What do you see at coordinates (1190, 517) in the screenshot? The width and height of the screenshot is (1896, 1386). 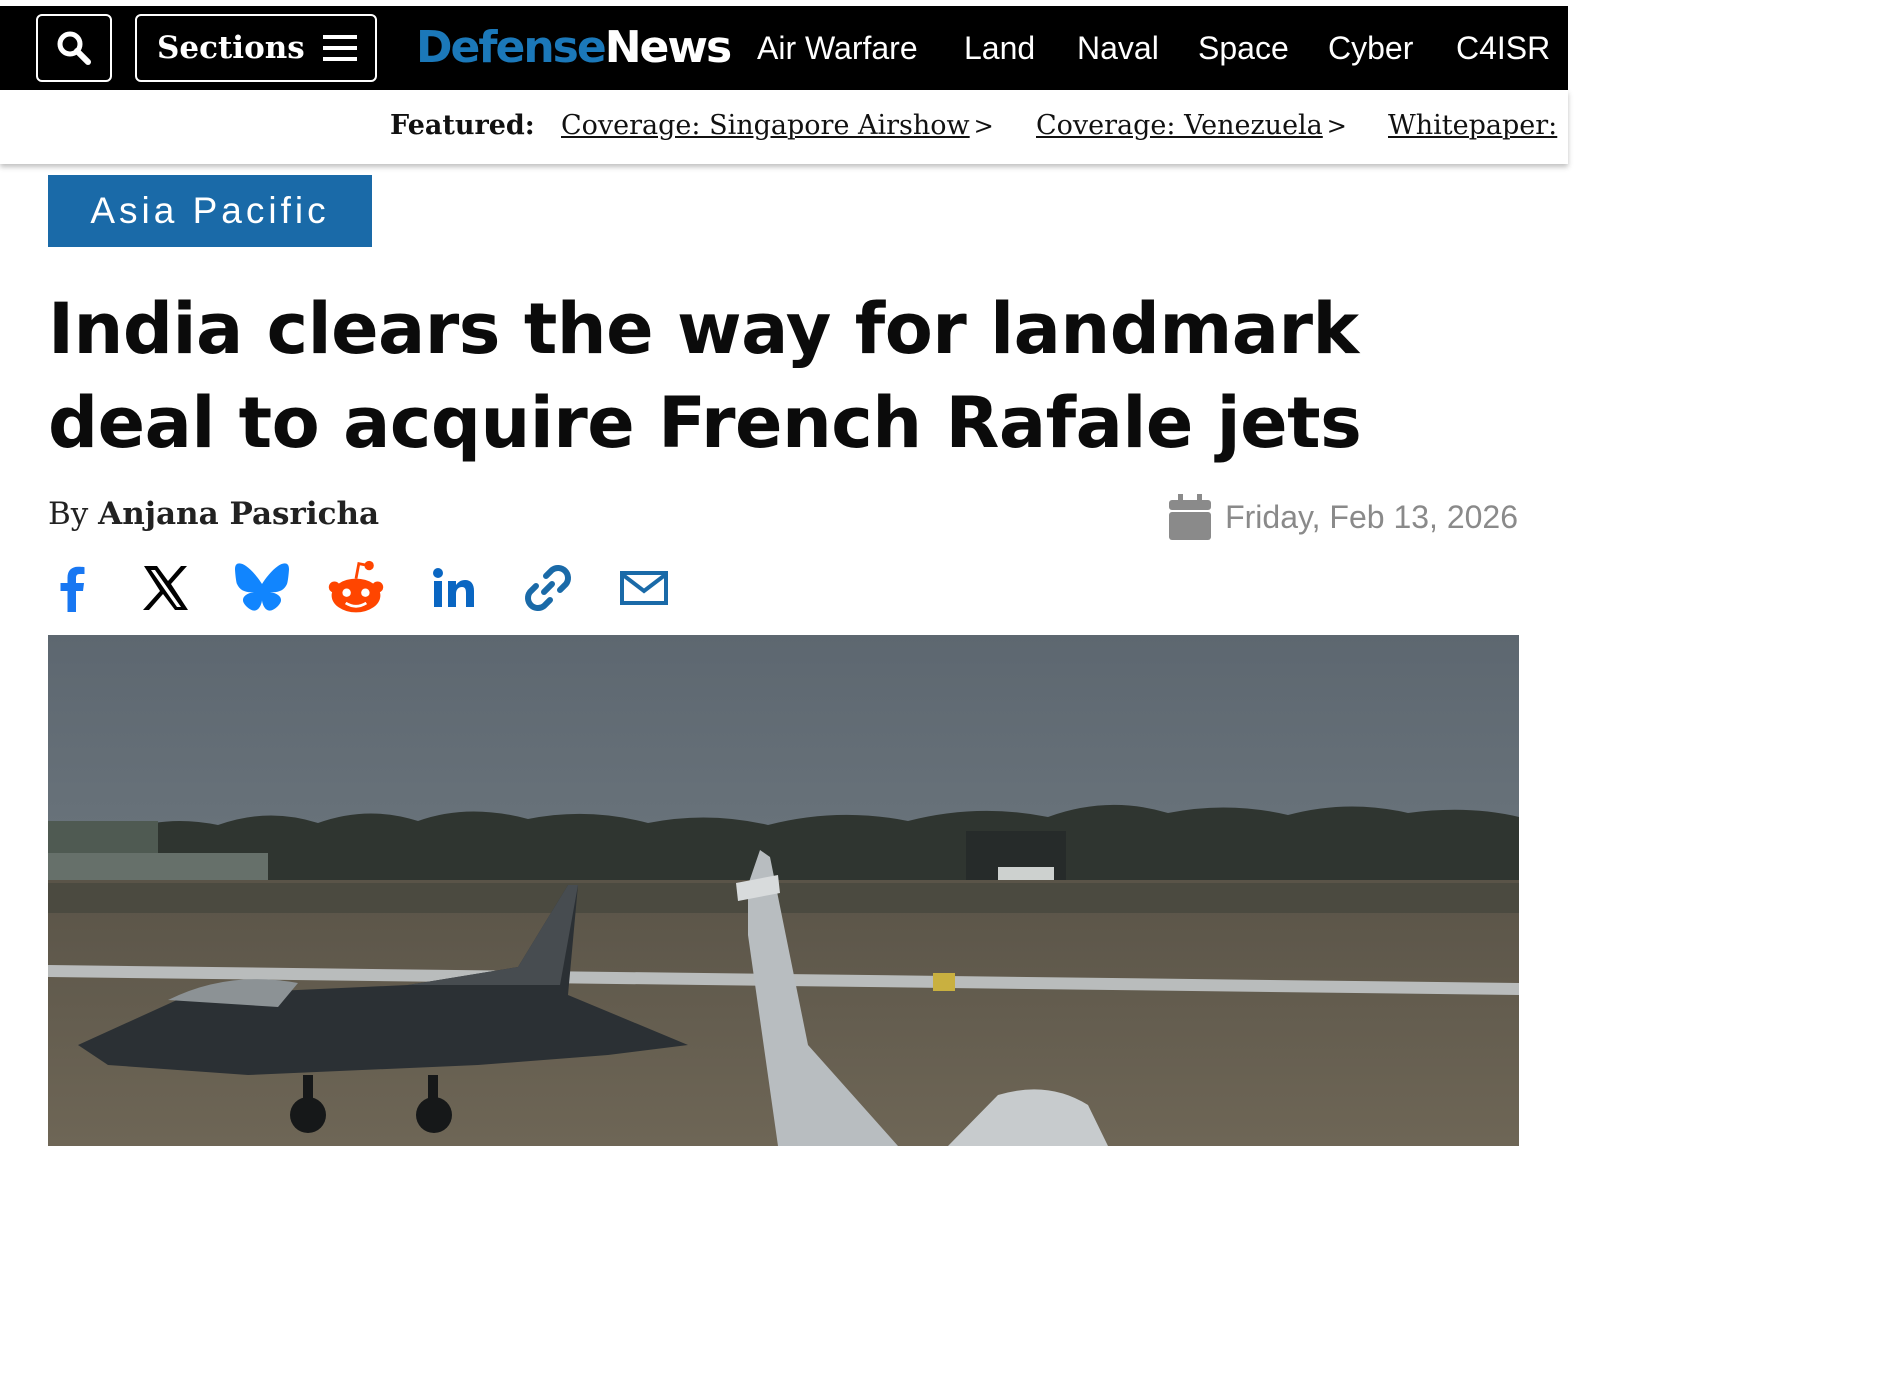 I see `calendar-icon` at bounding box center [1190, 517].